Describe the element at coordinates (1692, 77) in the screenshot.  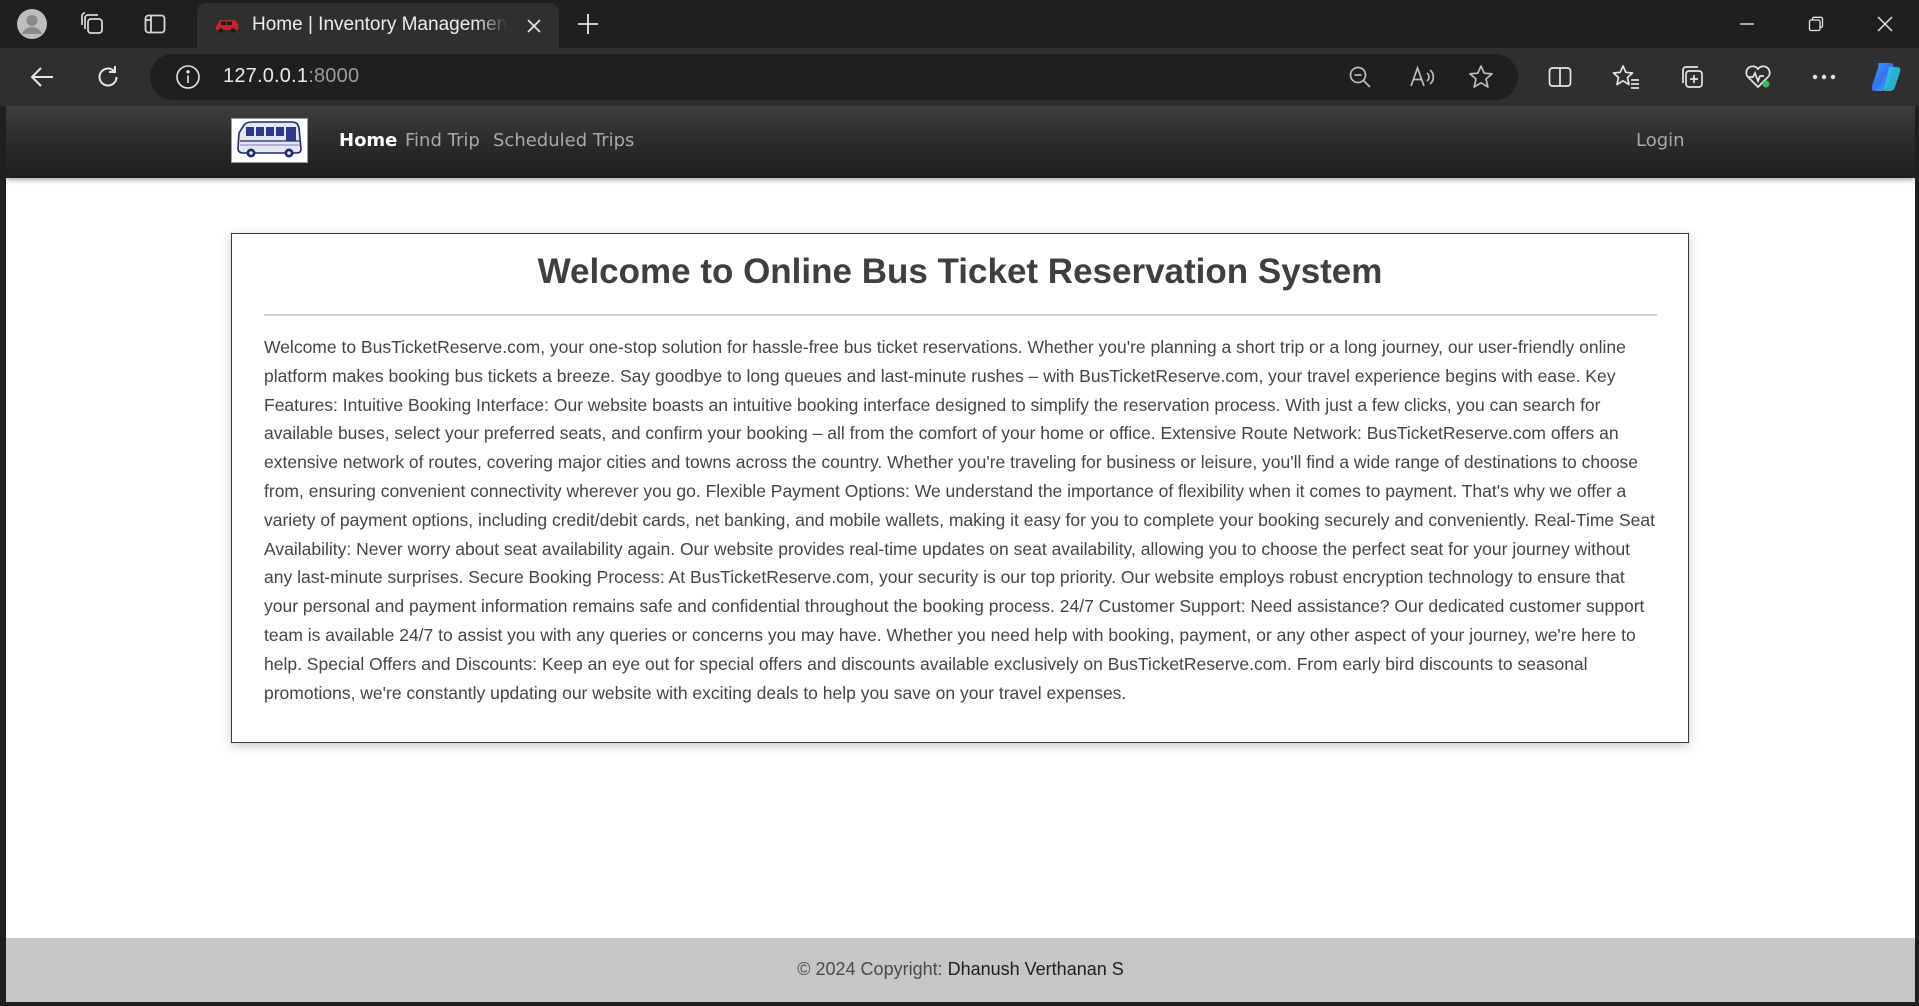
I see `collections-icon` at that location.